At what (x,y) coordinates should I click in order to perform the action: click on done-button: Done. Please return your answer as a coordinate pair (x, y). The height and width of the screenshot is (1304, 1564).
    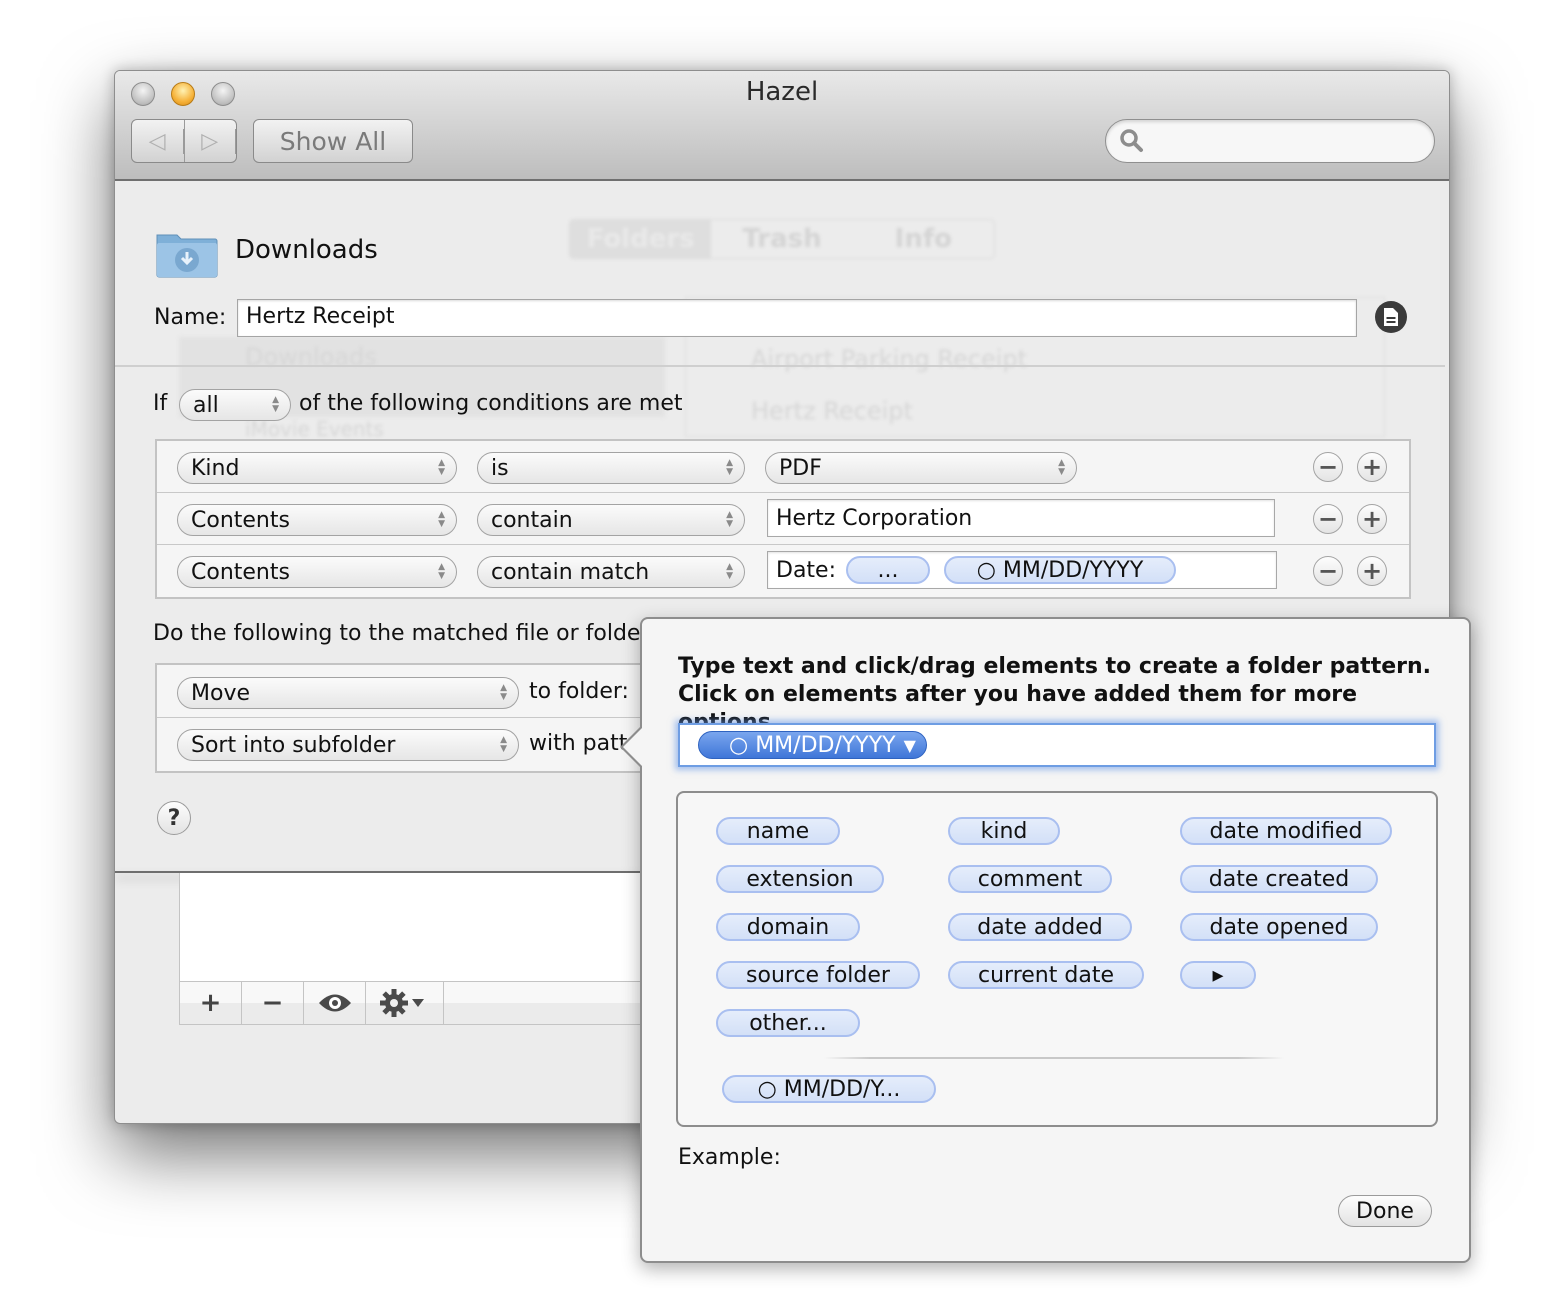
    Looking at the image, I should click on (1385, 1211).